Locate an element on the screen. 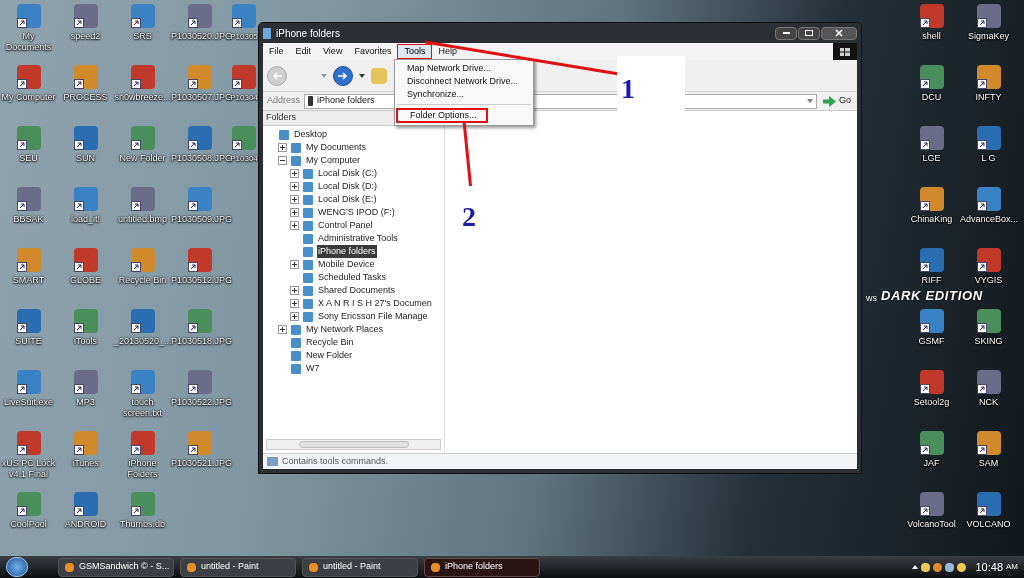 This screenshot has height=578, width=1024. desktop-icon-label: GSMF is located at coordinates (931, 341).